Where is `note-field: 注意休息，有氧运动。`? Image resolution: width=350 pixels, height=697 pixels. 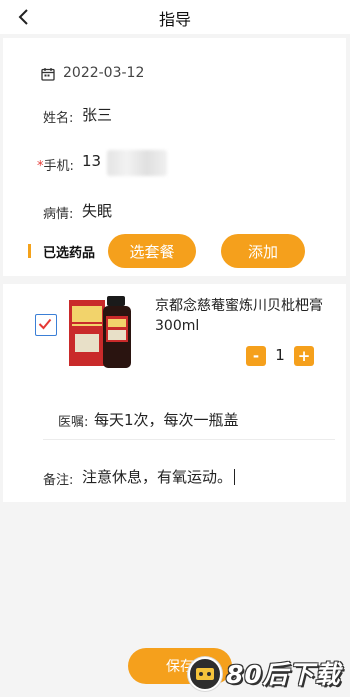 note-field: 注意休息，有氧运动。 is located at coordinates (159, 476).